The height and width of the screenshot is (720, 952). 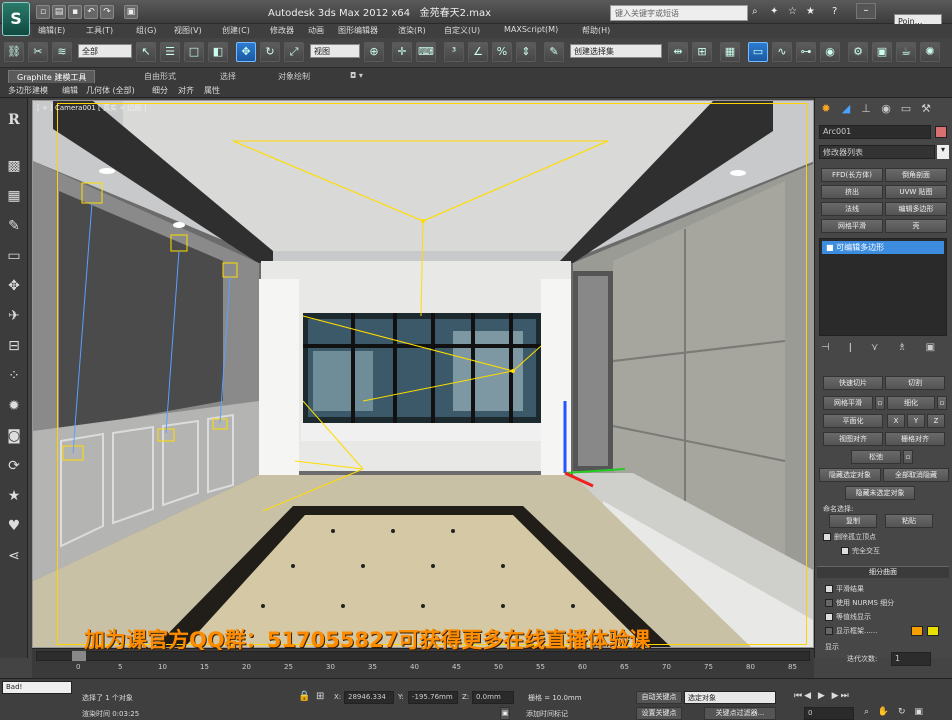 I want to click on playback-controls-icon: ⏮◀ ▶ ▶⏭, so click(x=822, y=696).